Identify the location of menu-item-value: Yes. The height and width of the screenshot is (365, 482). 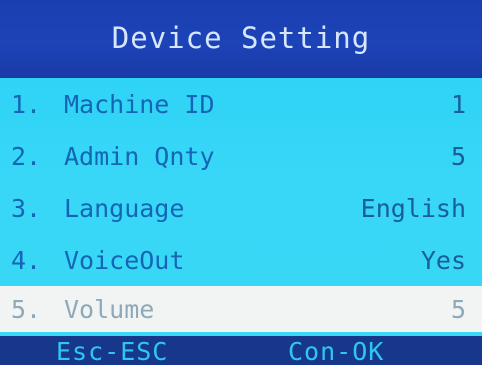
(443, 260).